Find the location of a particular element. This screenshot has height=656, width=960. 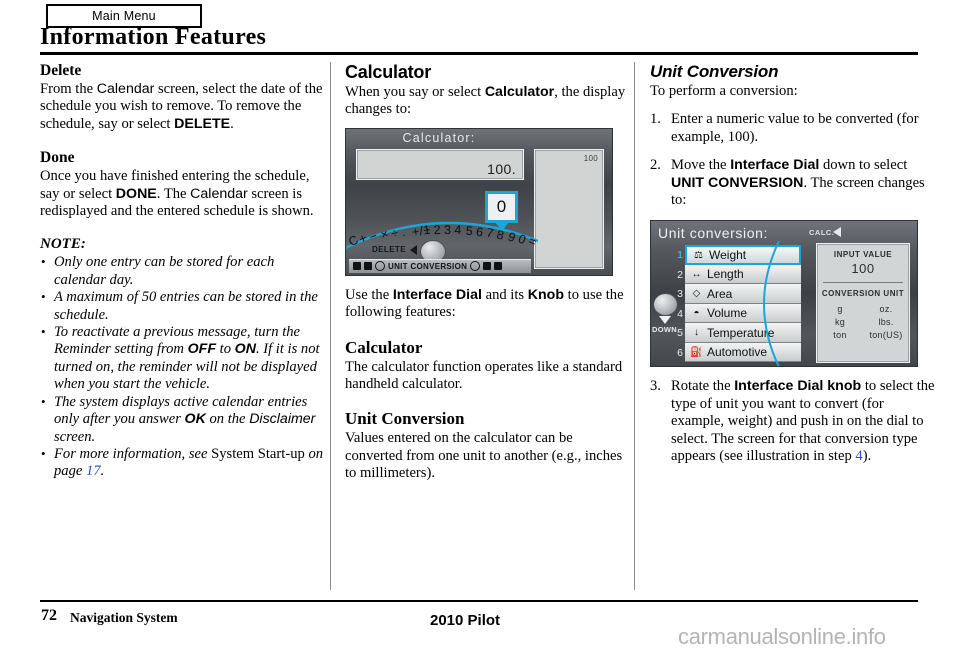

calc-intro-term: Calculator is located at coordinates (519, 92).